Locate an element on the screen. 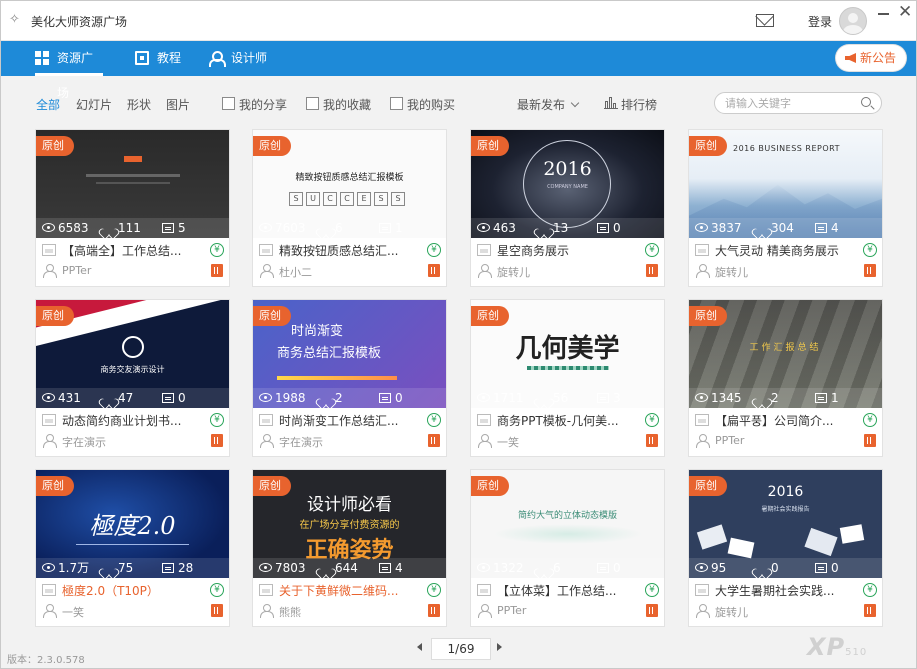 Image resolution: width=917 pixels, height=669 pixels. tab-resource-square: 资源广场 is located at coordinates (69, 70).